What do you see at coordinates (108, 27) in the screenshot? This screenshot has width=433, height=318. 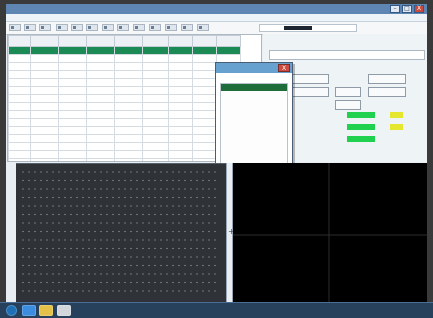 I see `toolbar-paste-icon` at bounding box center [108, 27].